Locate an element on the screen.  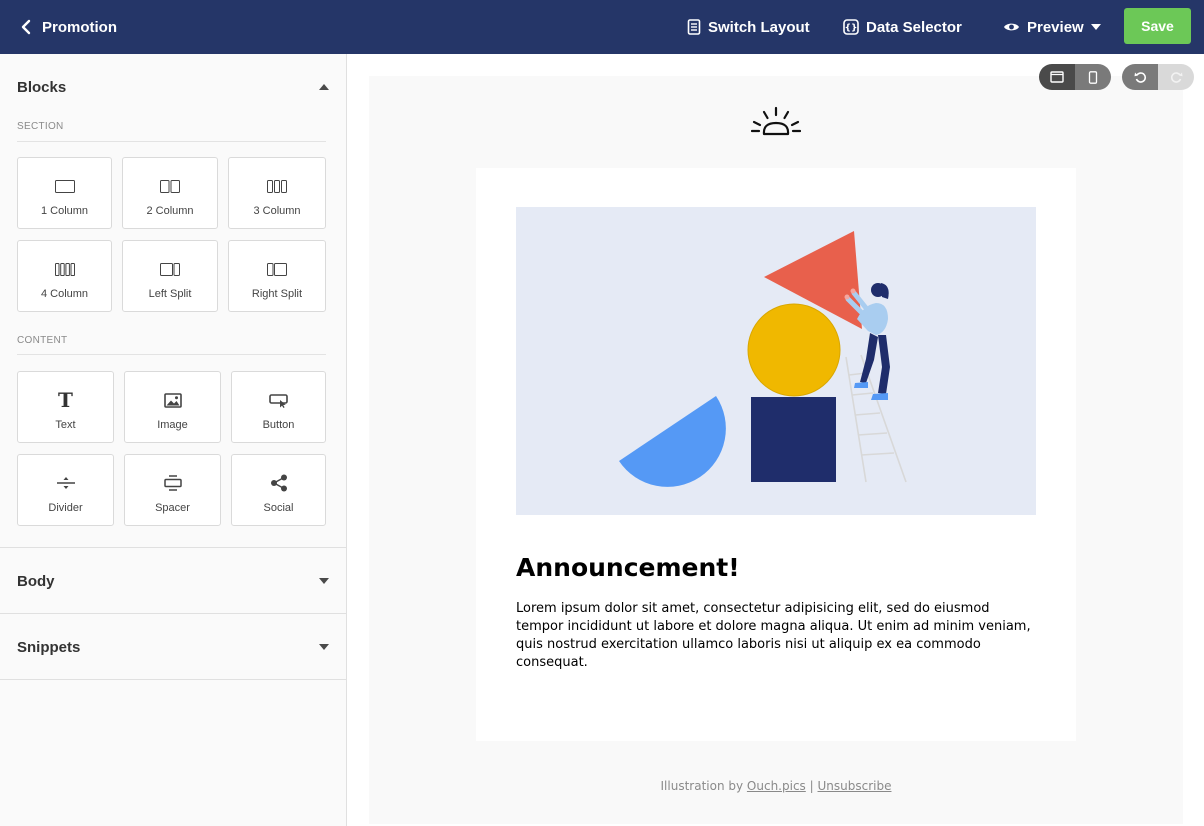
content-button: Button is located at coordinates (278, 407).